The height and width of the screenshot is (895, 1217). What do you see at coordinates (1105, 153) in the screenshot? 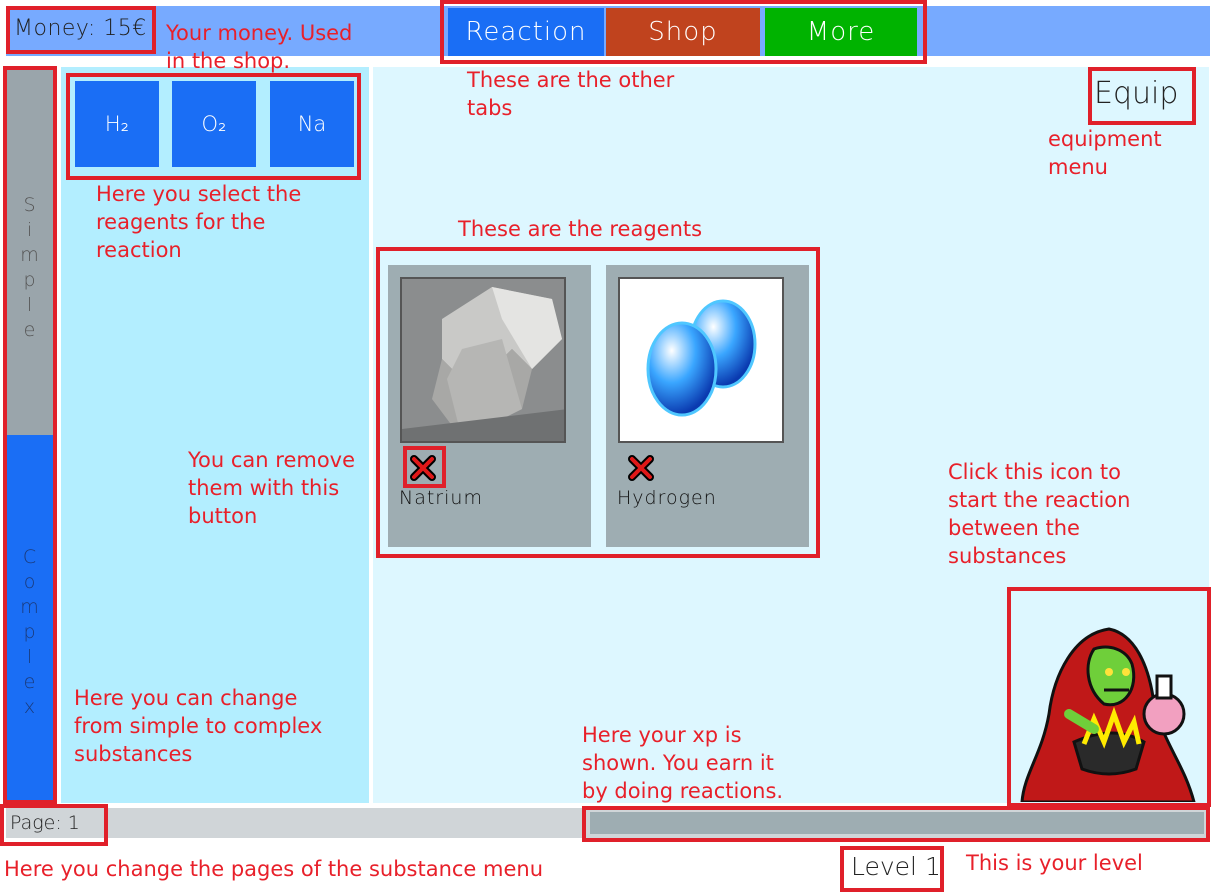
I see `annotation-equip: equipment menu` at bounding box center [1105, 153].